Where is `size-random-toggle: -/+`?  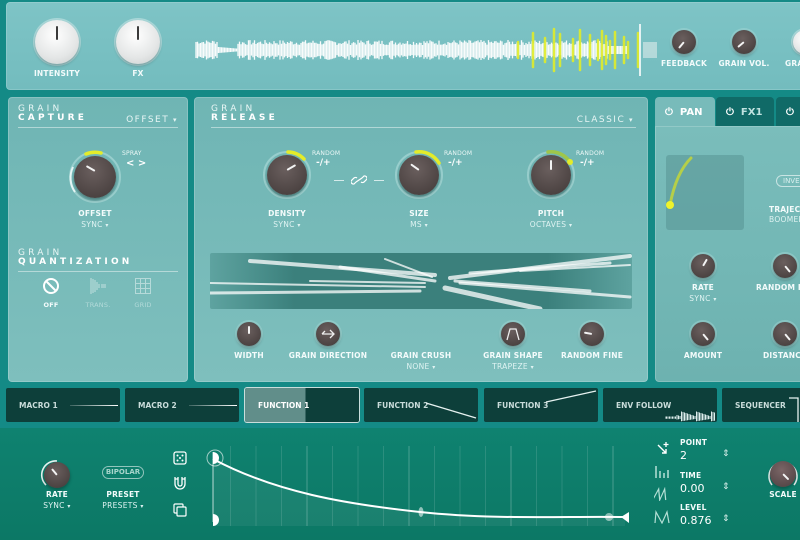 size-random-toggle: -/+ is located at coordinates (455, 163).